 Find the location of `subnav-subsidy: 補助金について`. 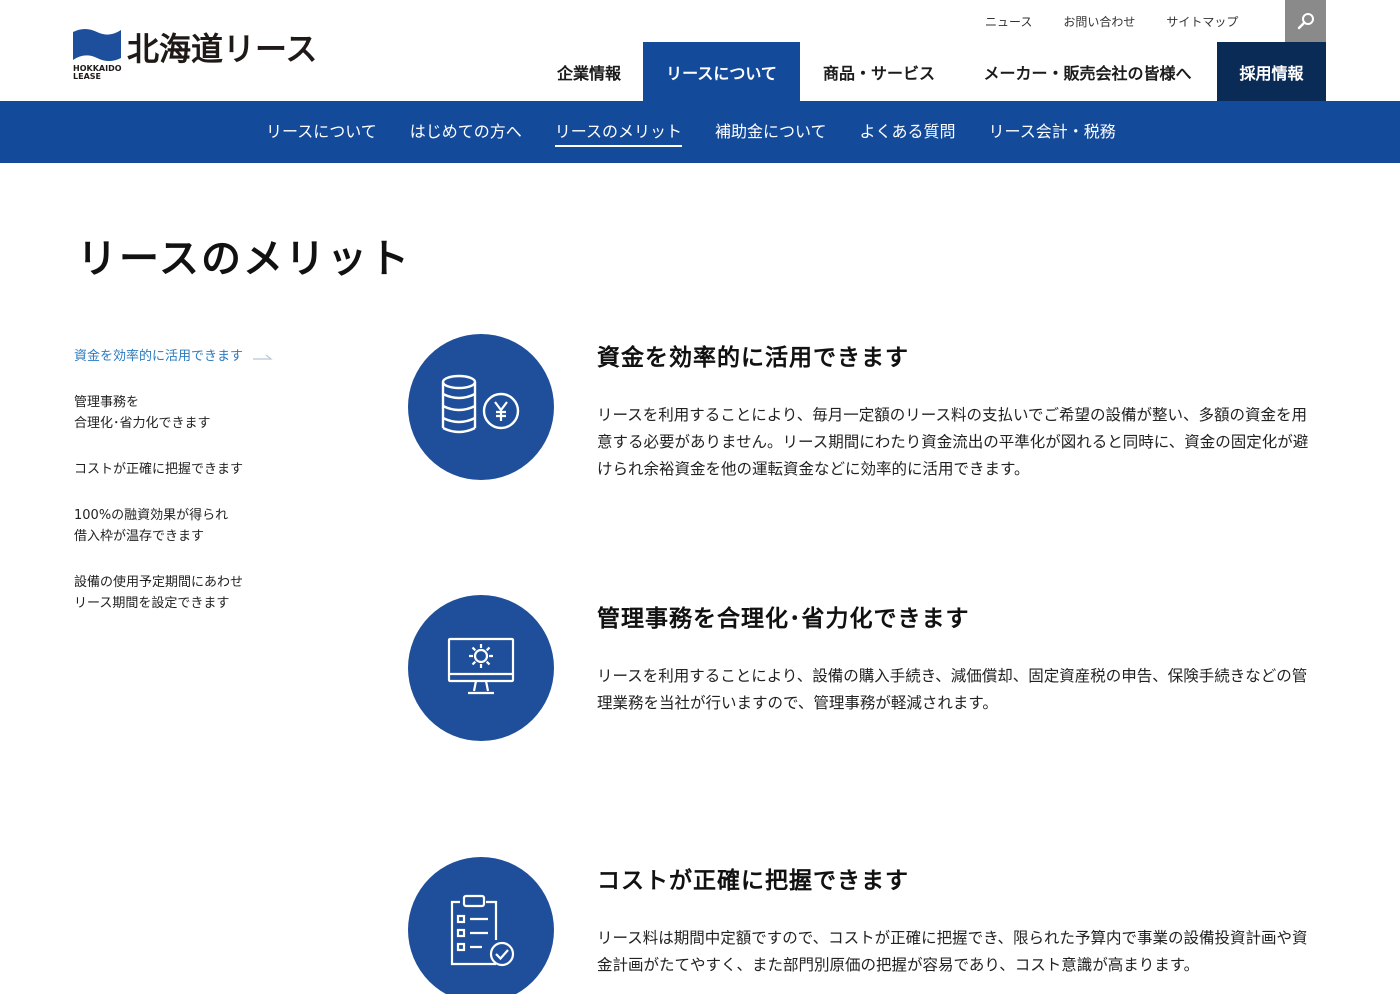

subnav-subsidy: 補助金について is located at coordinates (771, 132).